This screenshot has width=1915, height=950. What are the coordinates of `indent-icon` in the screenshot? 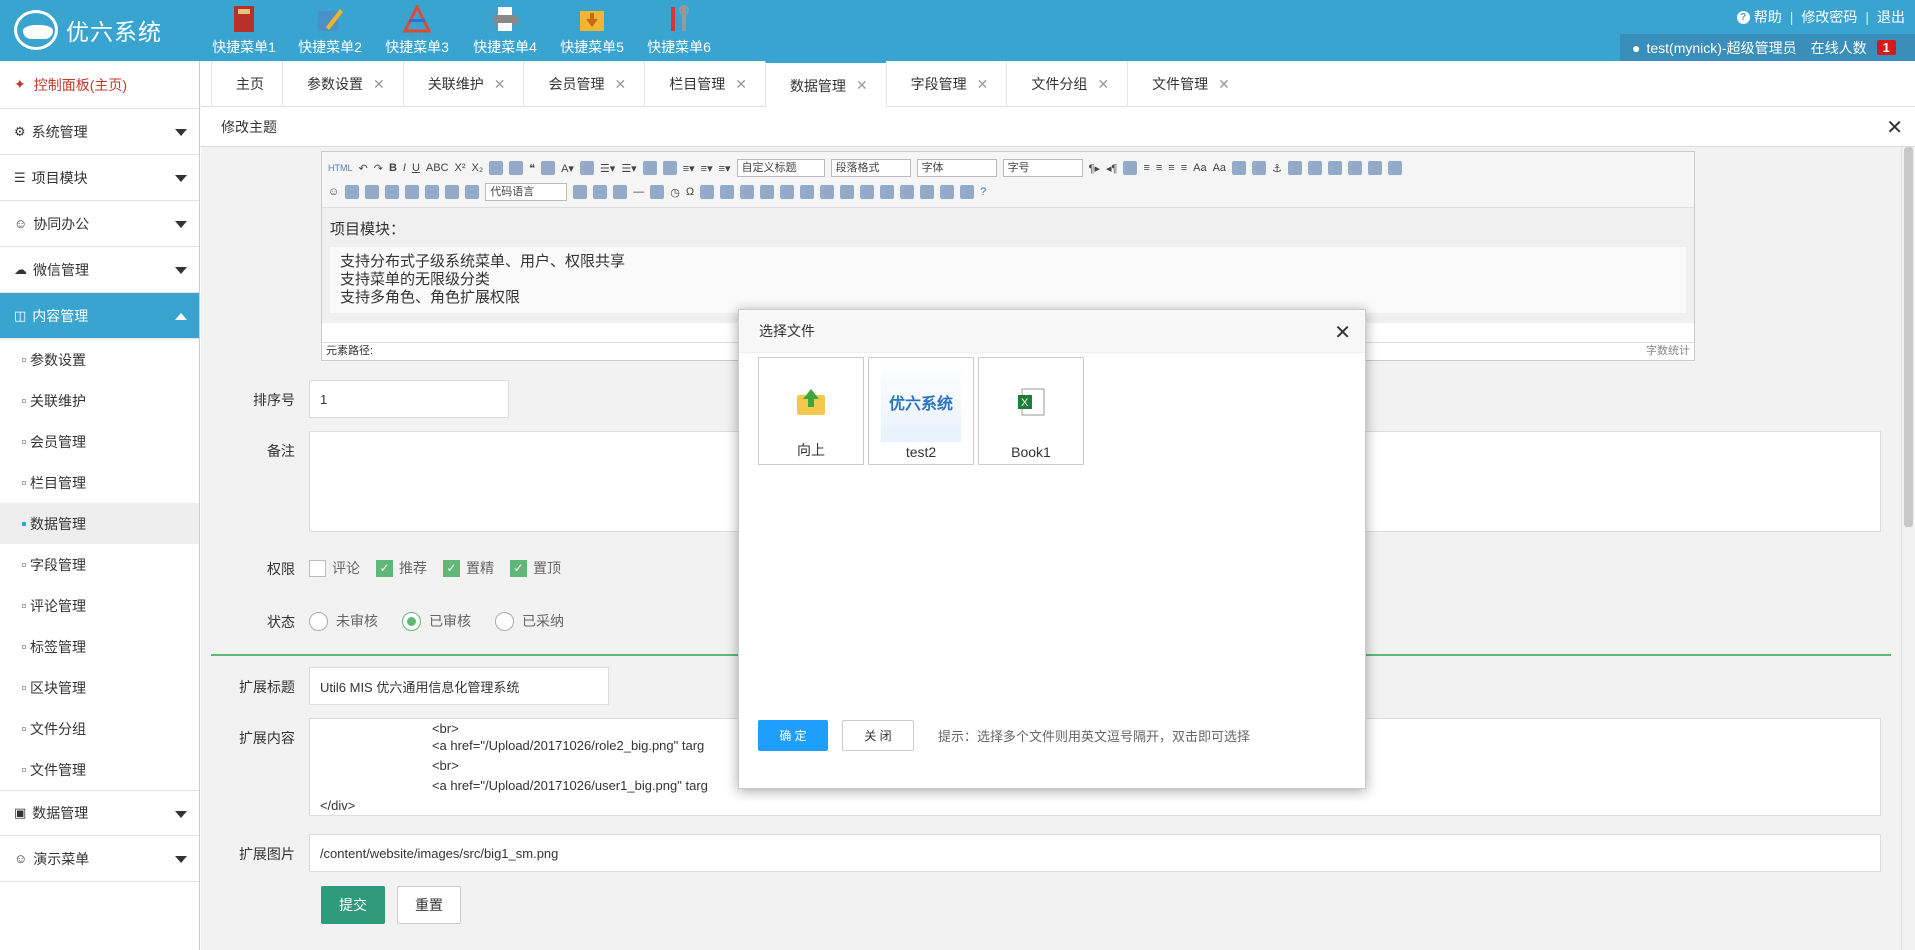 It's located at (1130, 168).